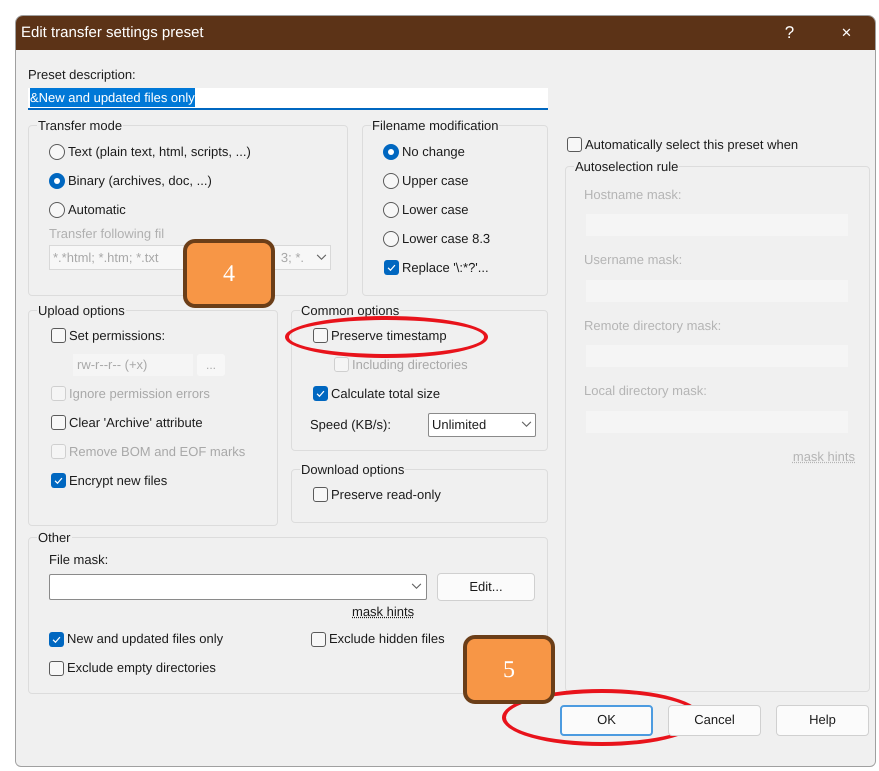 This screenshot has height=771, width=879. I want to click on option-label: Exclude empty directories, so click(141, 668).